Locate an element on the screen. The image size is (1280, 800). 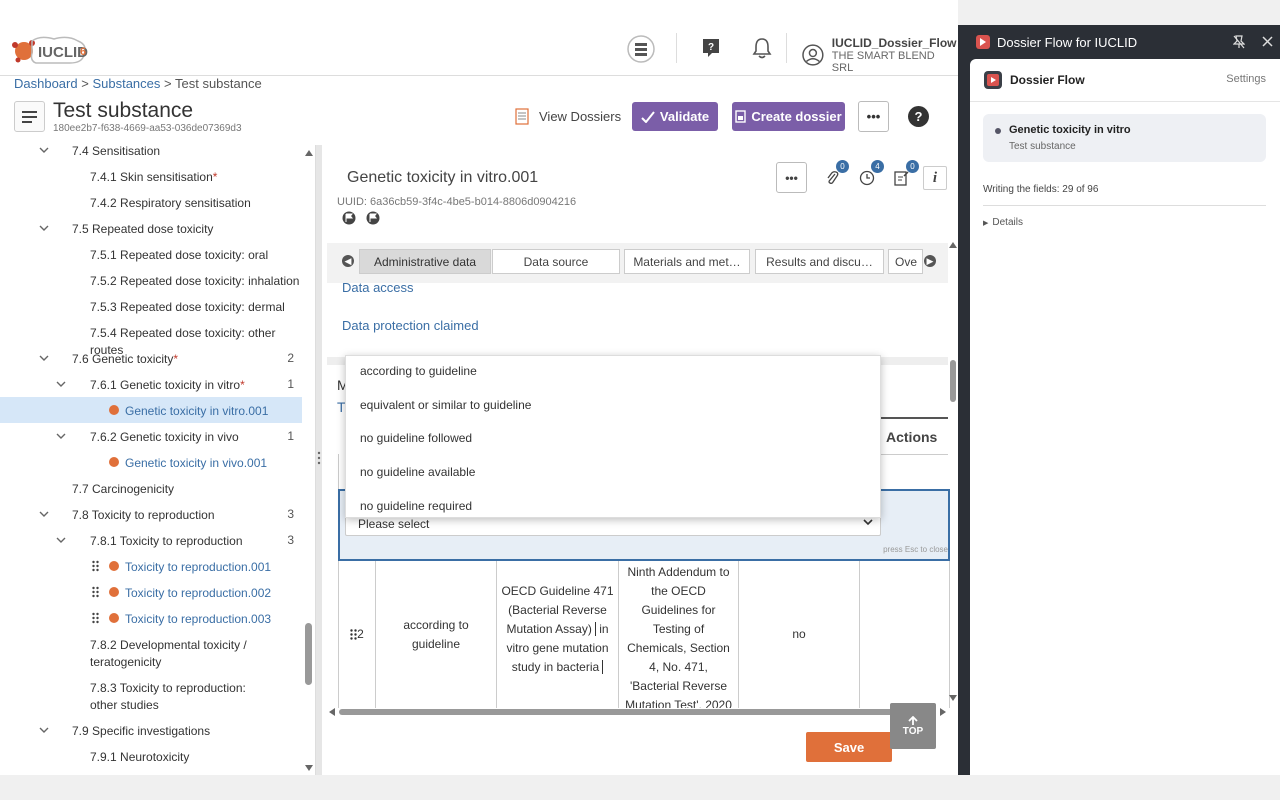
info-button: i is located at coordinates (935, 178).